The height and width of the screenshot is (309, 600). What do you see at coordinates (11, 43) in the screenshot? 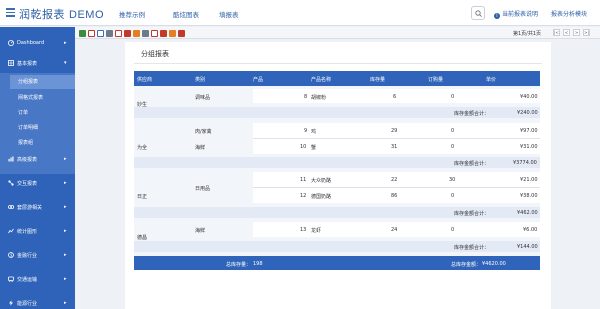
I see `dashboard-icon` at bounding box center [11, 43].